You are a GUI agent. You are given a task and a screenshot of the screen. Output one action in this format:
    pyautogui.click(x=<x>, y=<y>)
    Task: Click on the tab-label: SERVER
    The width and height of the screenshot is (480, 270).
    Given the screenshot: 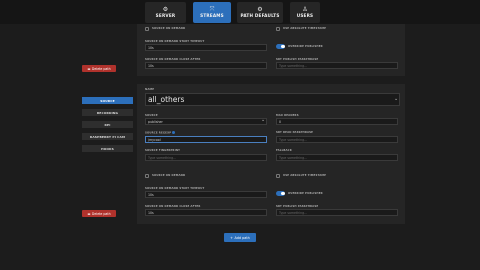 What is the action you would take?
    pyautogui.click(x=165, y=15)
    